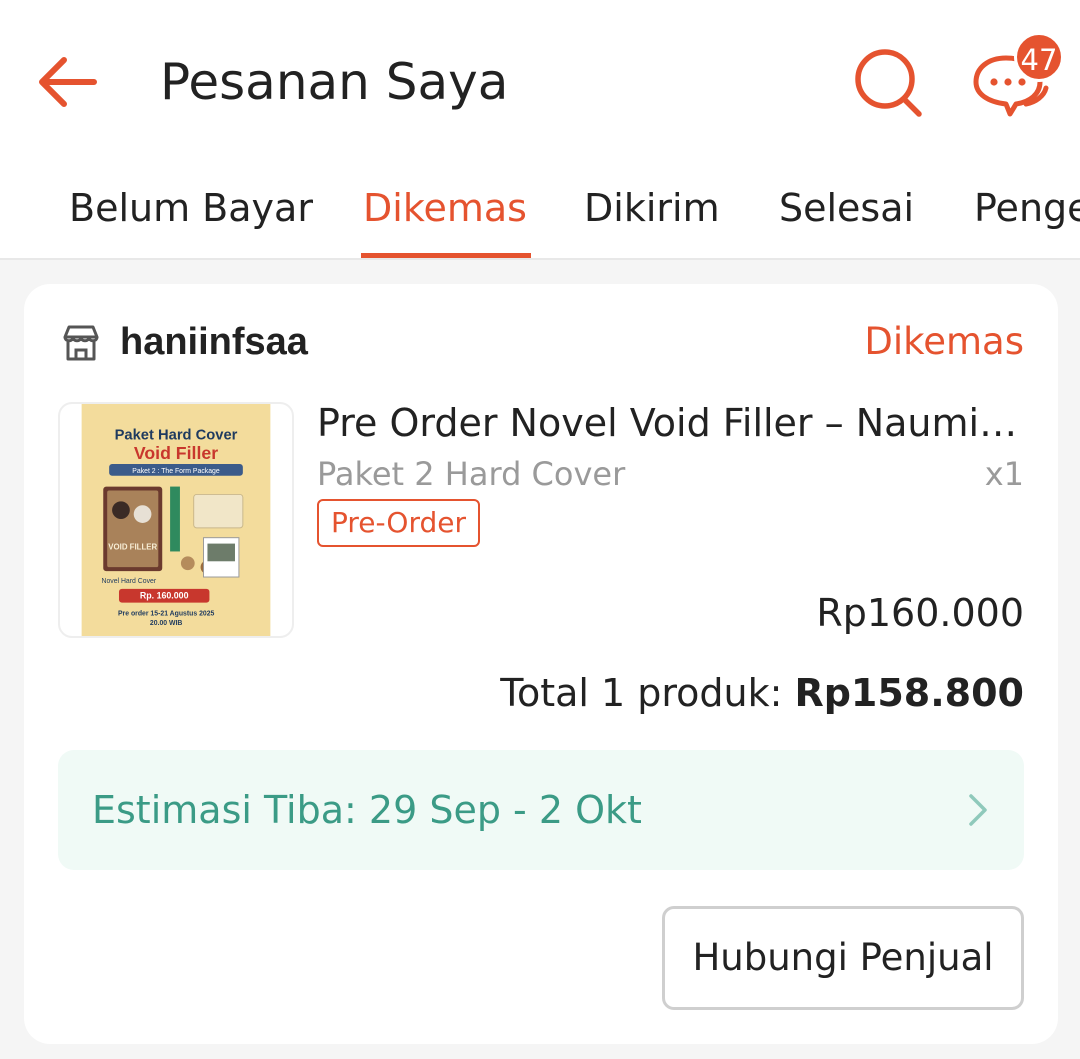 Image resolution: width=1080 pixels, height=1059 pixels. I want to click on tab-belum-bayar: Belum Bayar, so click(191, 209).